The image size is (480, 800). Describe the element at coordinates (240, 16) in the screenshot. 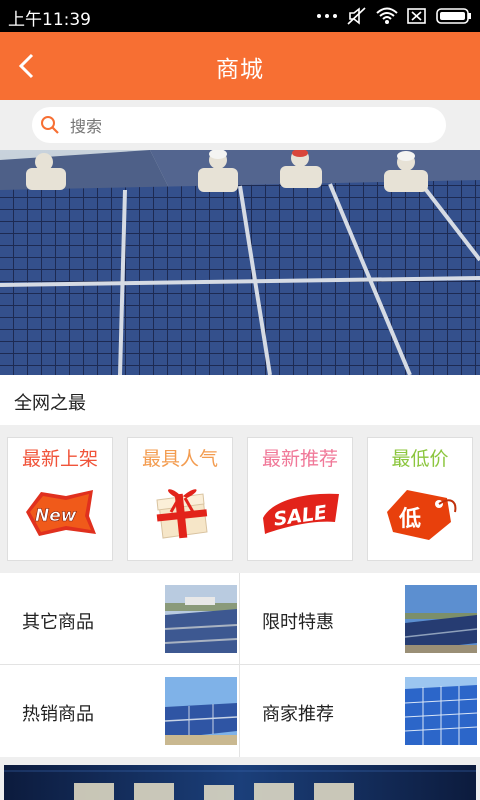

I see `status-bar: 上午11:39` at that location.